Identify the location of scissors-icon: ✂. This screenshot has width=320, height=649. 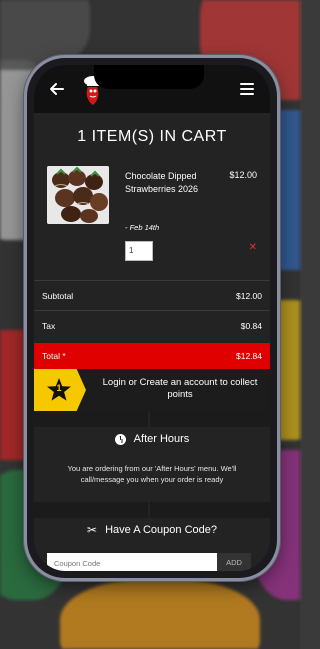
(92, 530).